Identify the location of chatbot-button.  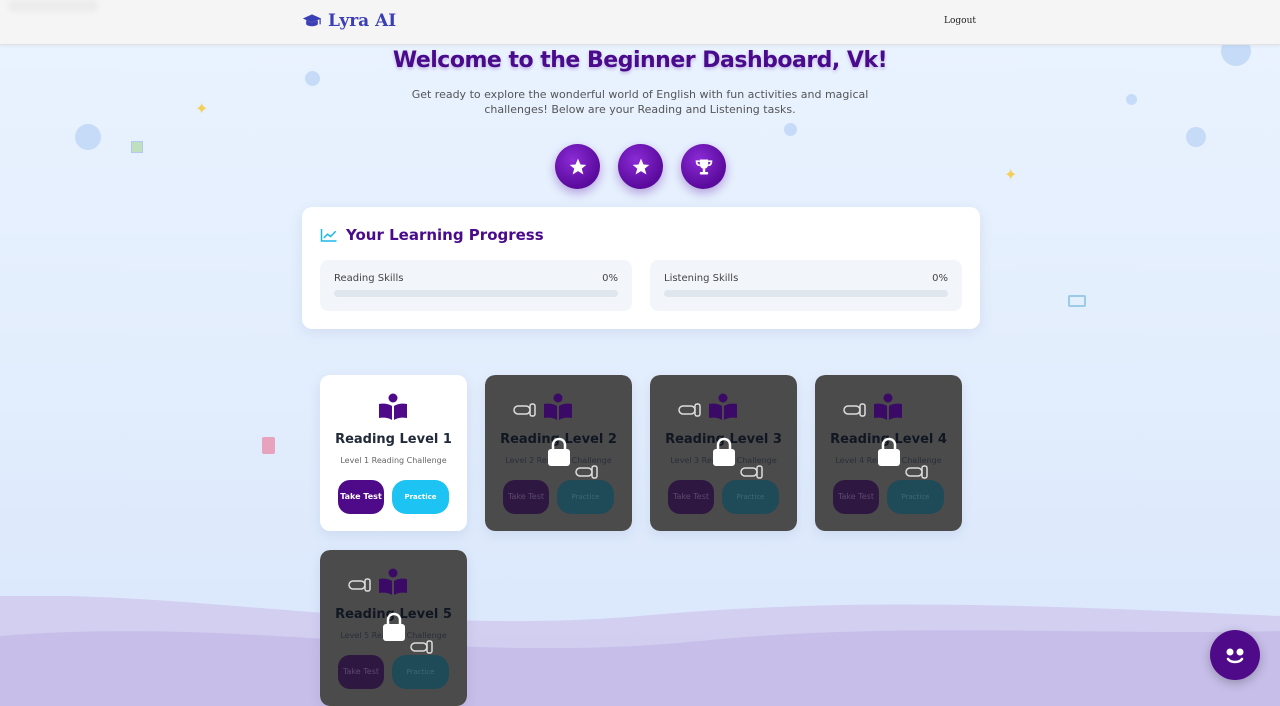
(1235, 655).